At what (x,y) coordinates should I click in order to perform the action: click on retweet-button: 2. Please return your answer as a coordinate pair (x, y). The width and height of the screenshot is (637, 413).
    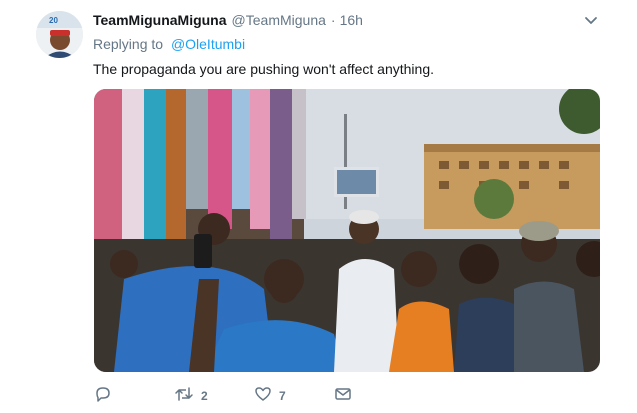
    Looking at the image, I should click on (191, 396).